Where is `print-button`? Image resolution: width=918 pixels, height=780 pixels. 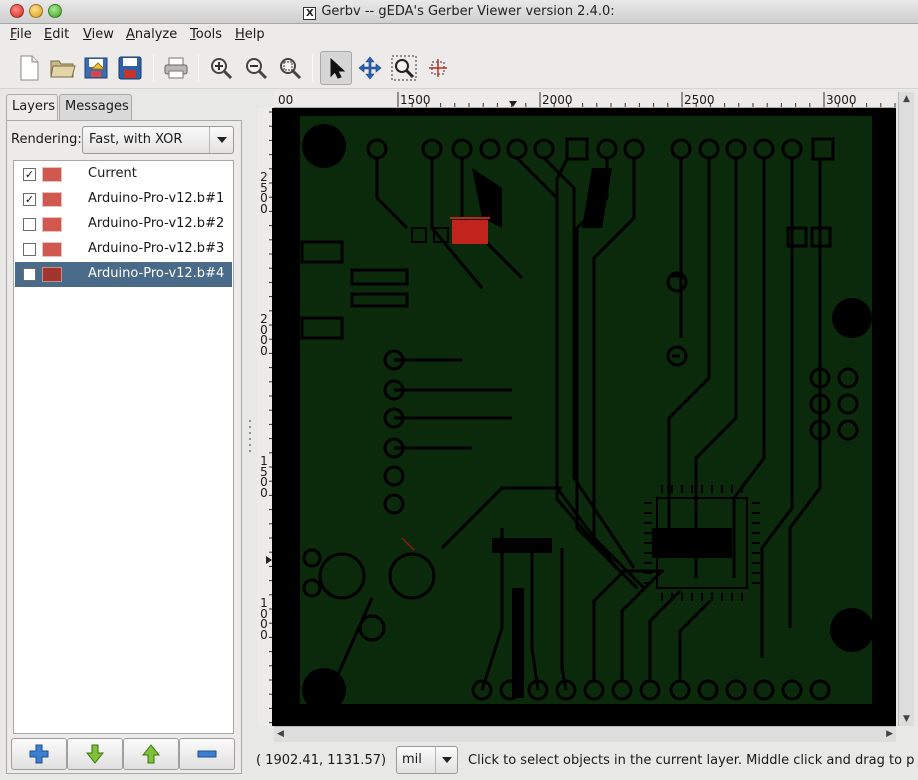
print-button is located at coordinates (176, 68).